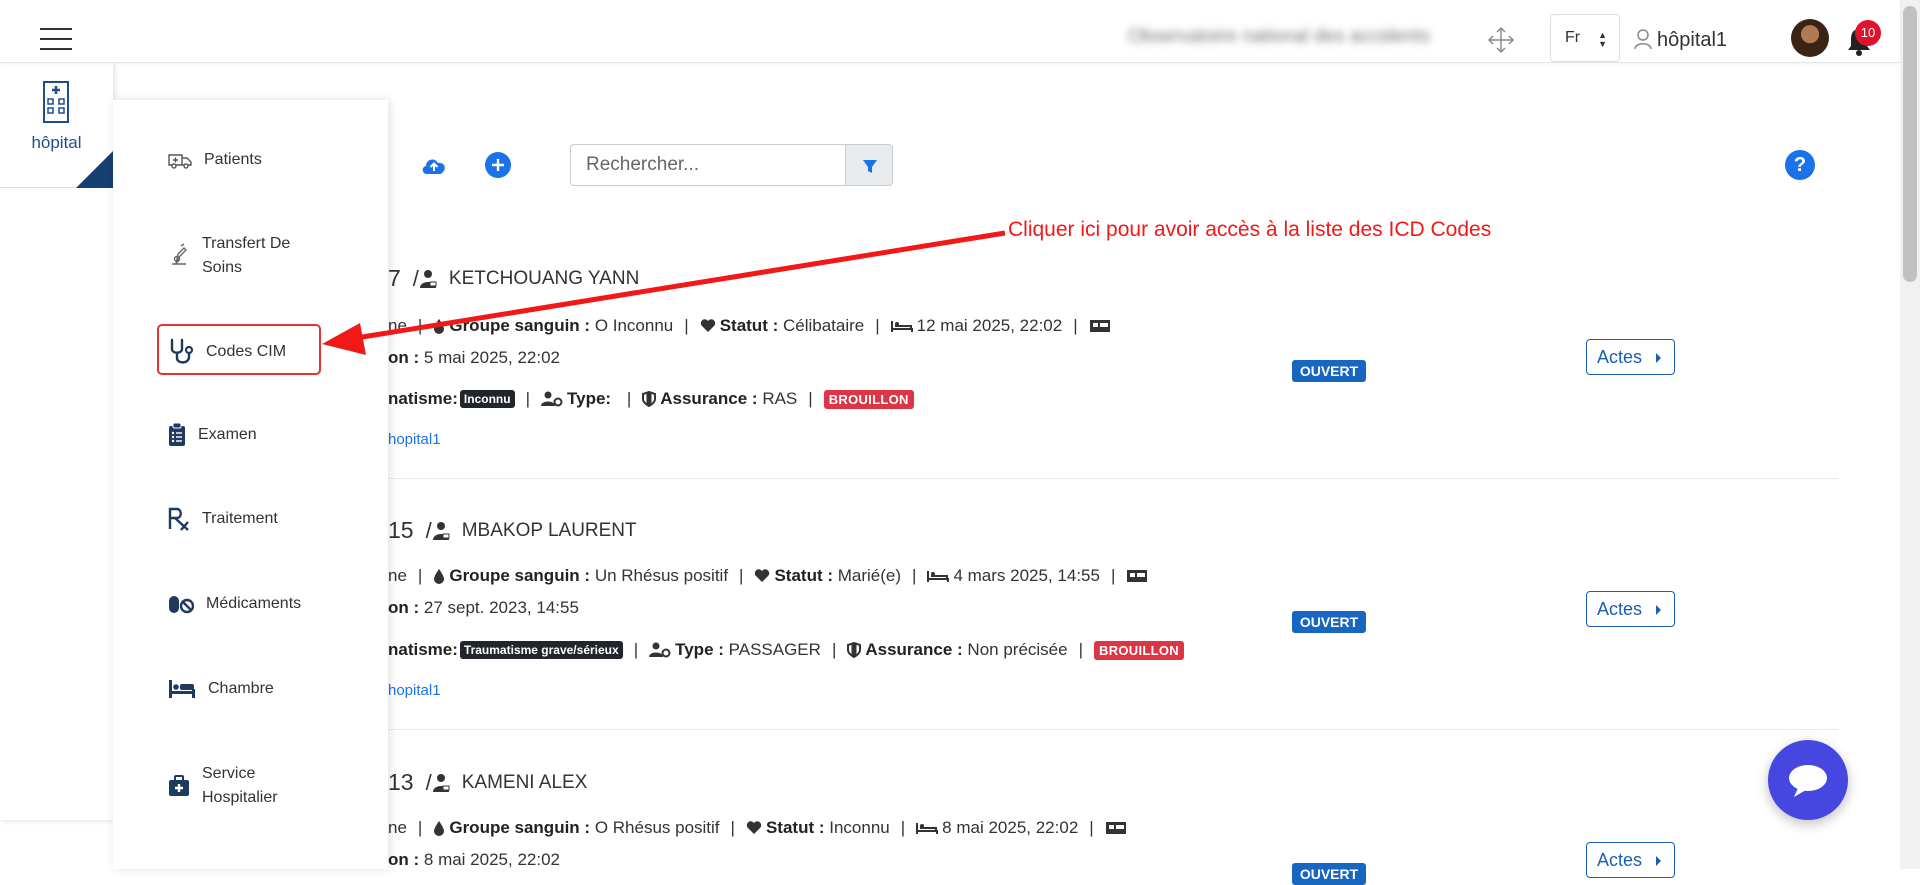 The height and width of the screenshot is (885, 1920). Describe the element at coordinates (1810, 38) in the screenshot. I see `avatar` at that location.